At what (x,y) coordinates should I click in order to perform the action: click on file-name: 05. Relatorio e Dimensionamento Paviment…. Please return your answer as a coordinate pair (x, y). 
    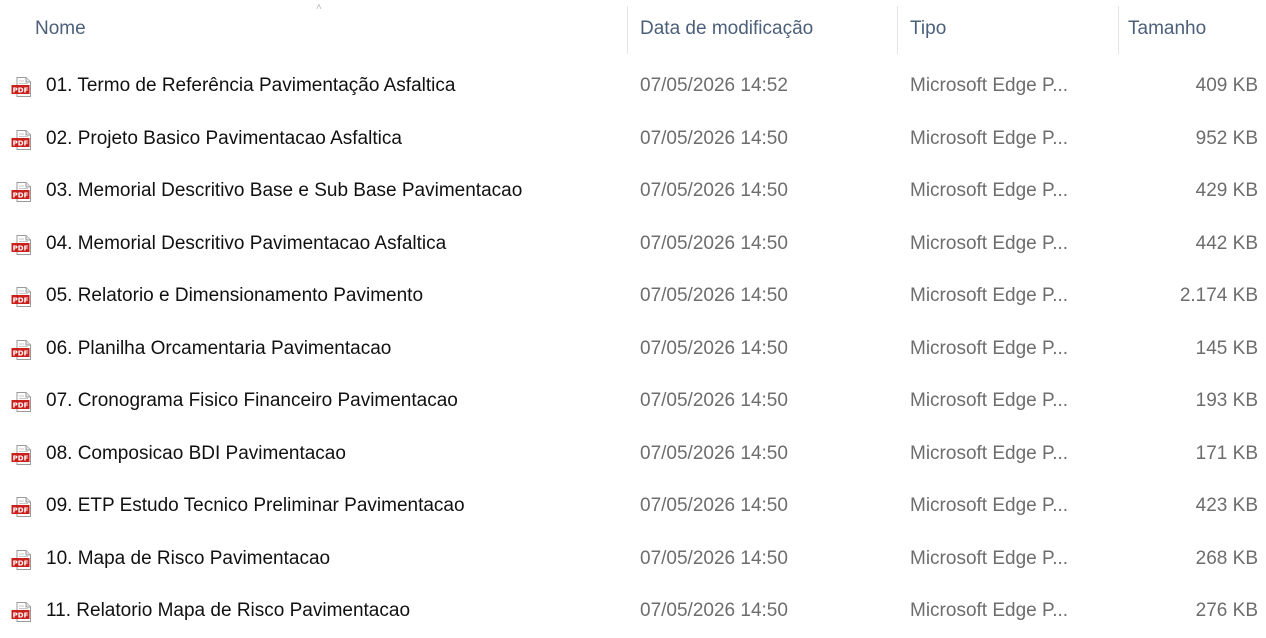
    Looking at the image, I should click on (341, 296).